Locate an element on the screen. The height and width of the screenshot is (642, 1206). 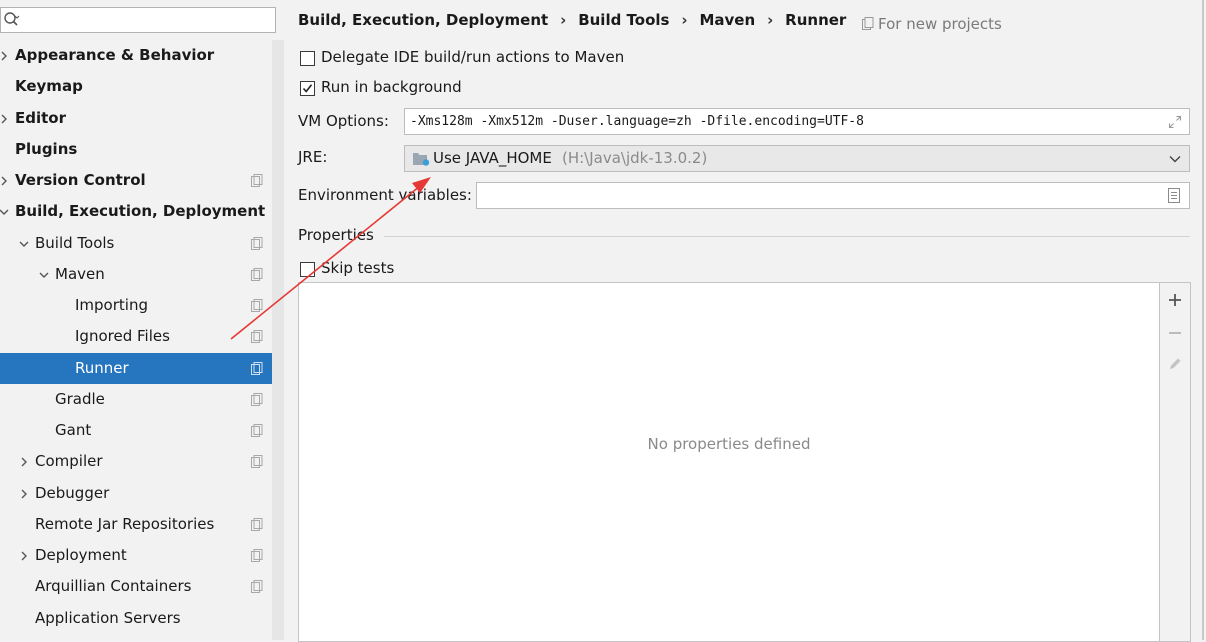
remove-icon is located at coordinates (1175, 333).